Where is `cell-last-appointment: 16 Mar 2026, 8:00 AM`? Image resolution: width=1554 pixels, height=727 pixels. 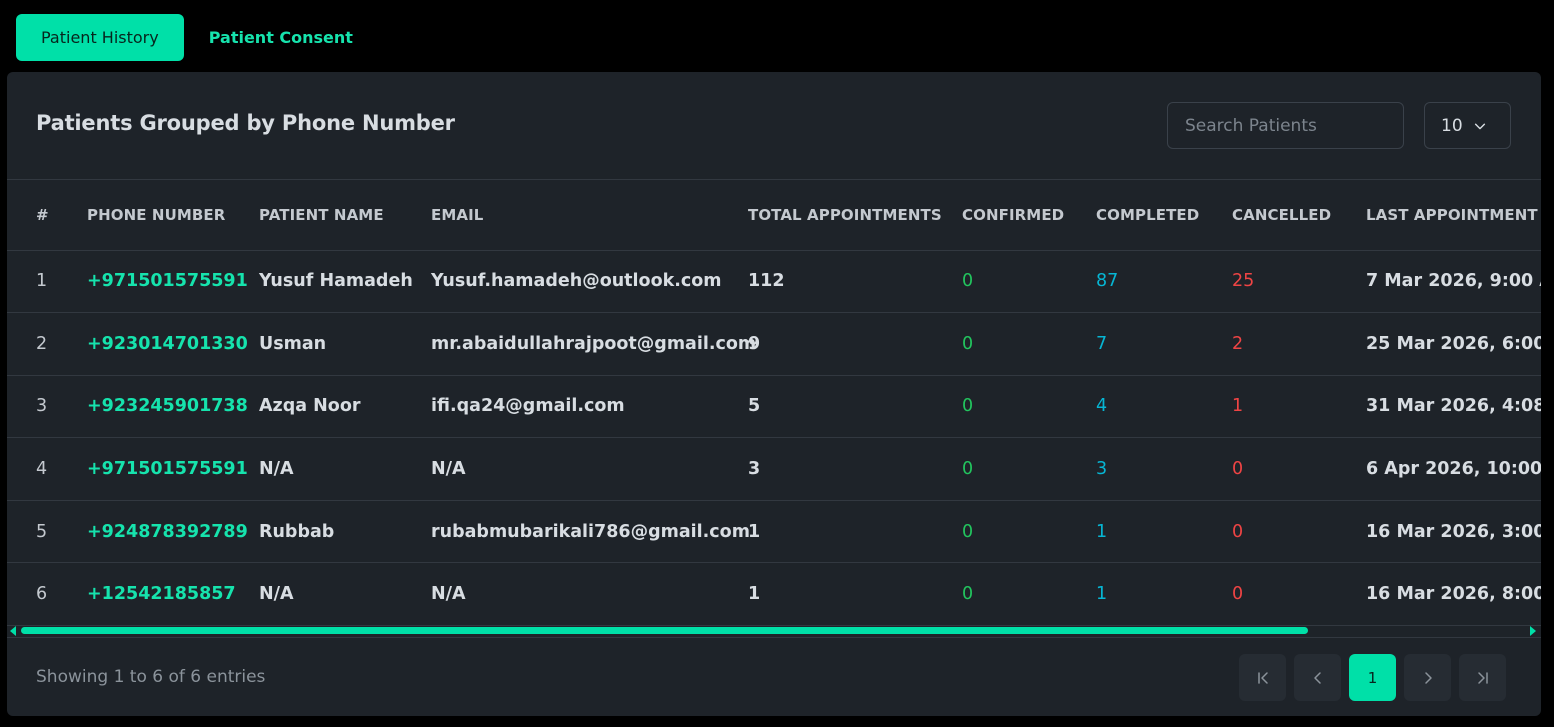
cell-last-appointment: 16 Mar 2026, 8:00 AM is located at coordinates (1453, 594).